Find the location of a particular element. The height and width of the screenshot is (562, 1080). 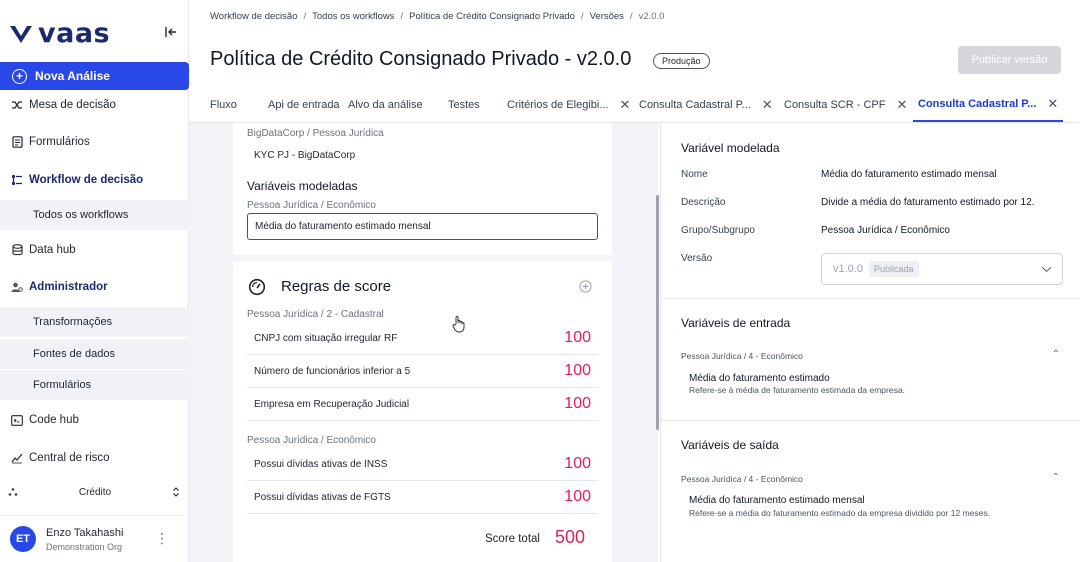

kebab-menu-icon: ⋮ is located at coordinates (162, 538).